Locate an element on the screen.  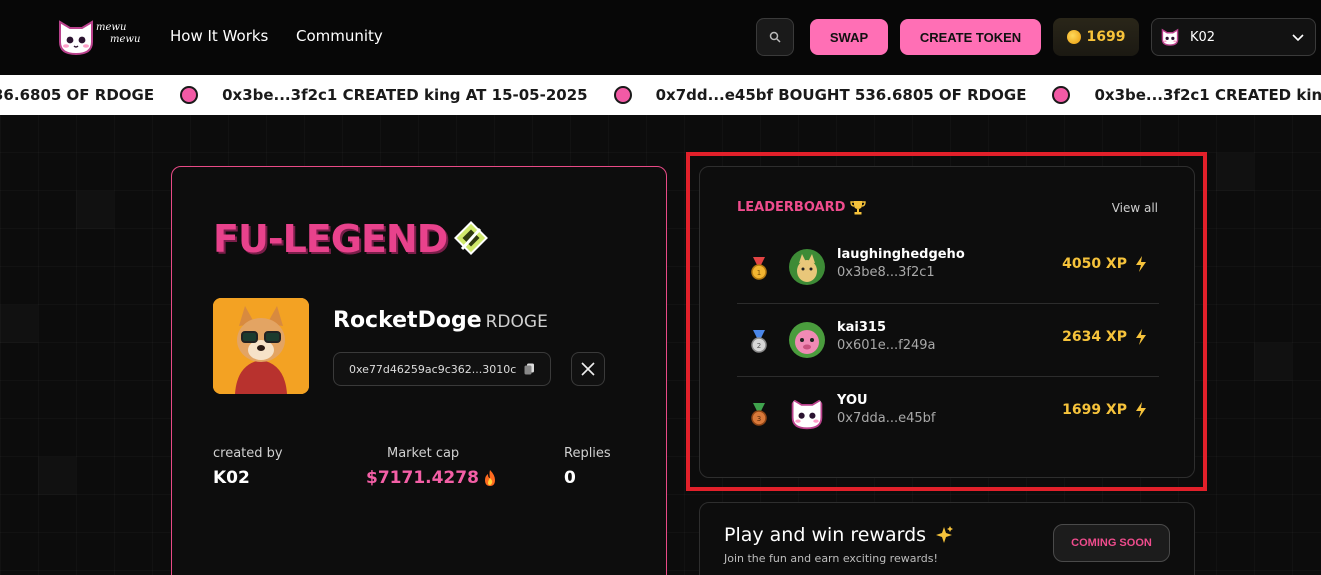
rewards-title: Play and win rewards is located at coordinates (839, 535).